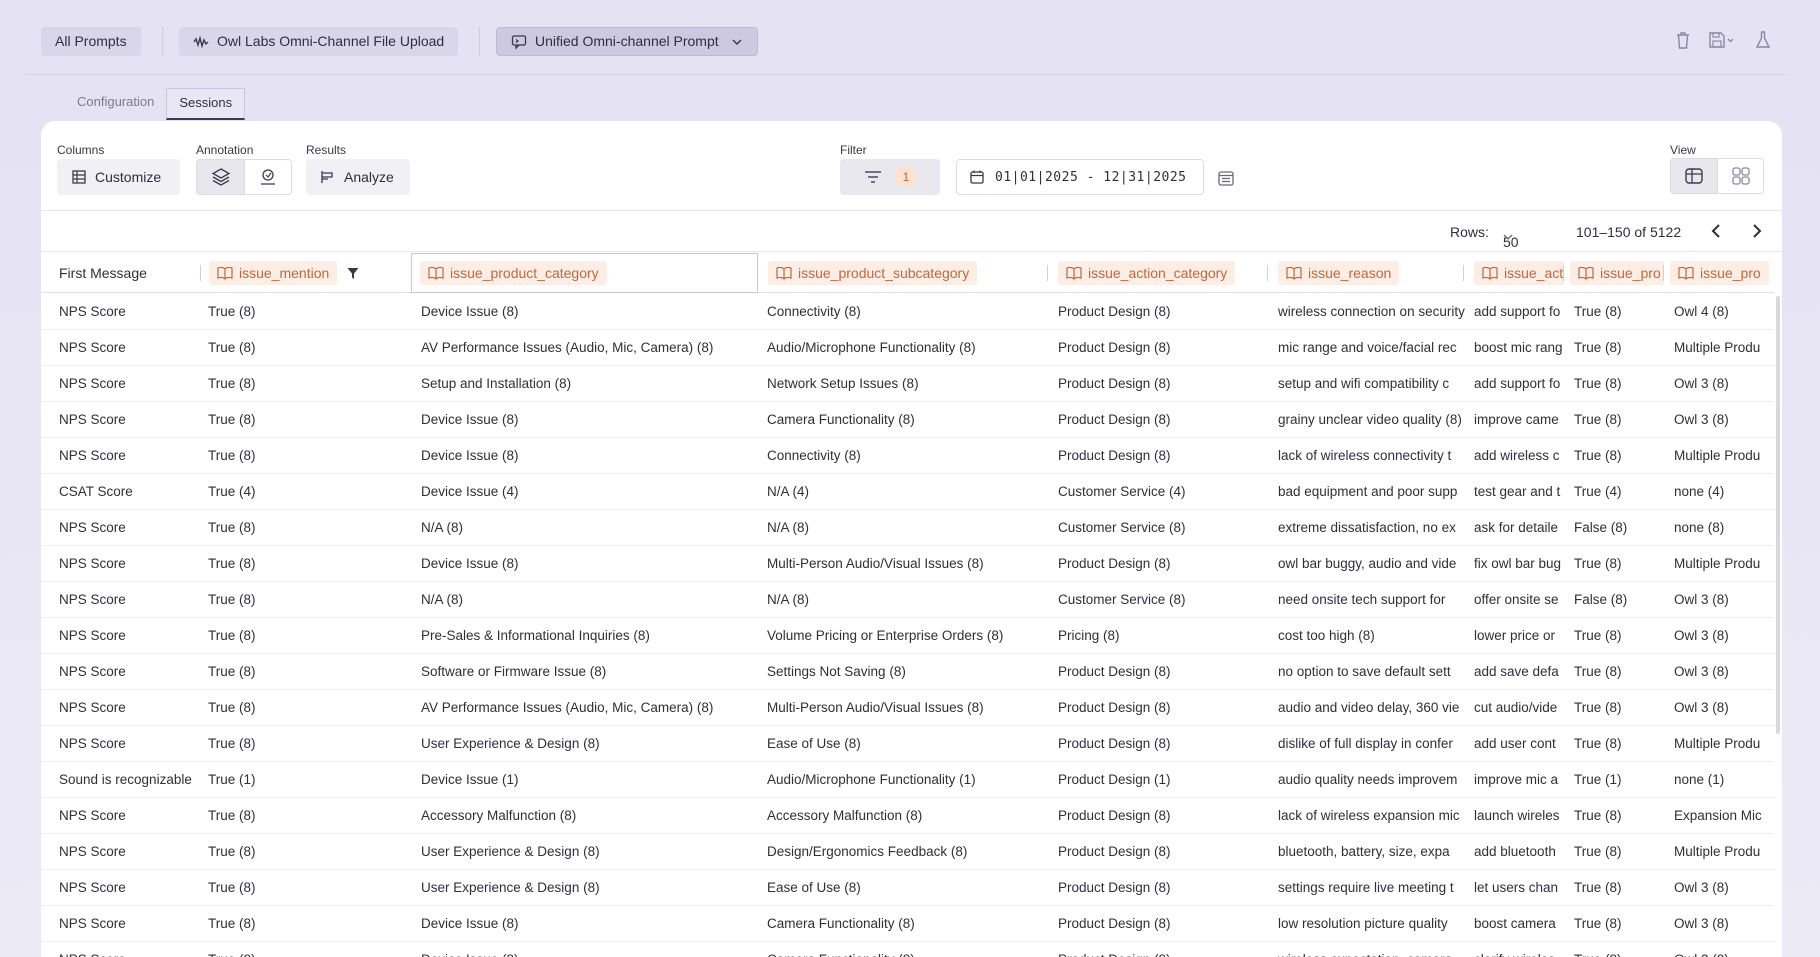 The width and height of the screenshot is (1820, 957). Describe the element at coordinates (1740, 176) in the screenshot. I see `grid-view-icon` at that location.